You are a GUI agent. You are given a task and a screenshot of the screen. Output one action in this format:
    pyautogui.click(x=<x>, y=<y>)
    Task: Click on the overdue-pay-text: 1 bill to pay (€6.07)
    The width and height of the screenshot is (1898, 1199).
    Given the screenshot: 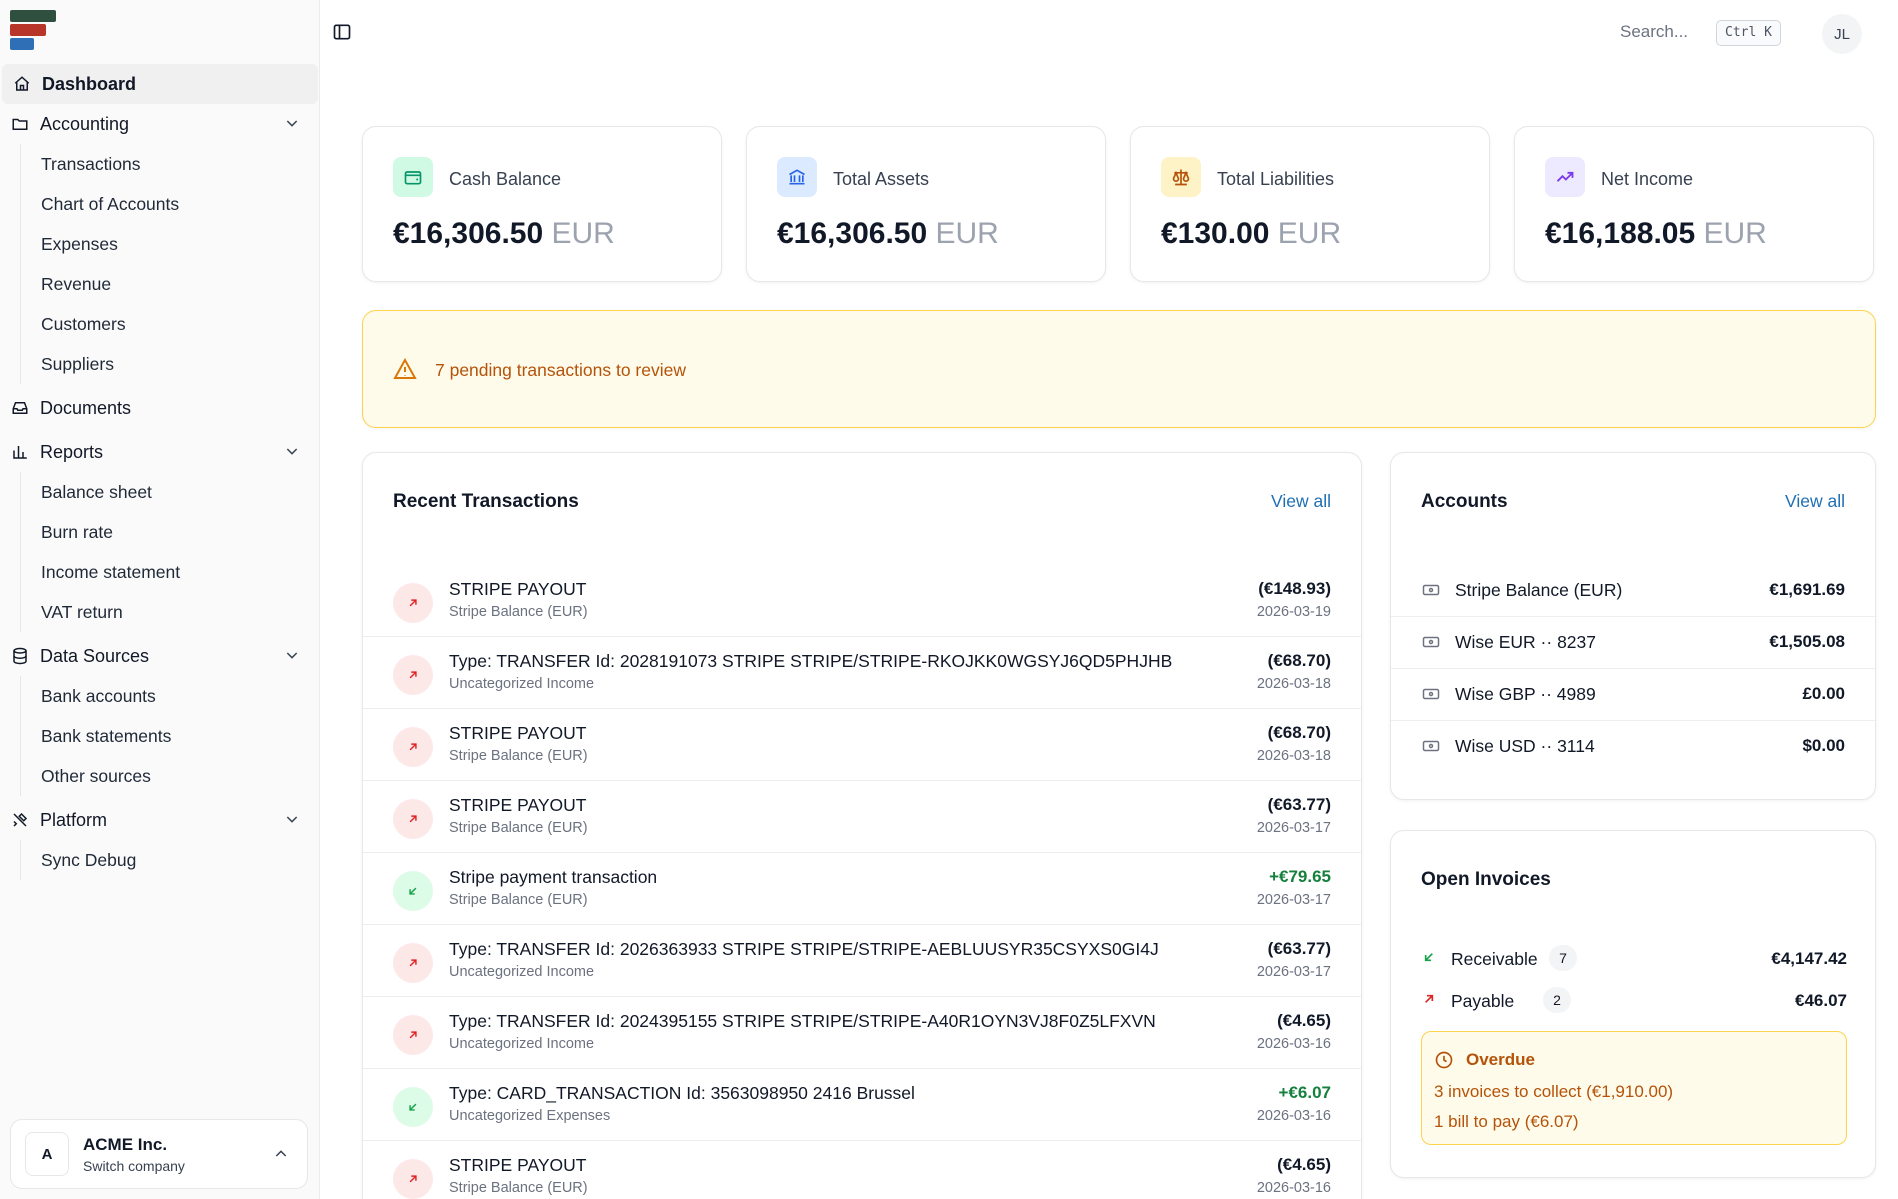 What is the action you would take?
    pyautogui.click(x=1506, y=1121)
    